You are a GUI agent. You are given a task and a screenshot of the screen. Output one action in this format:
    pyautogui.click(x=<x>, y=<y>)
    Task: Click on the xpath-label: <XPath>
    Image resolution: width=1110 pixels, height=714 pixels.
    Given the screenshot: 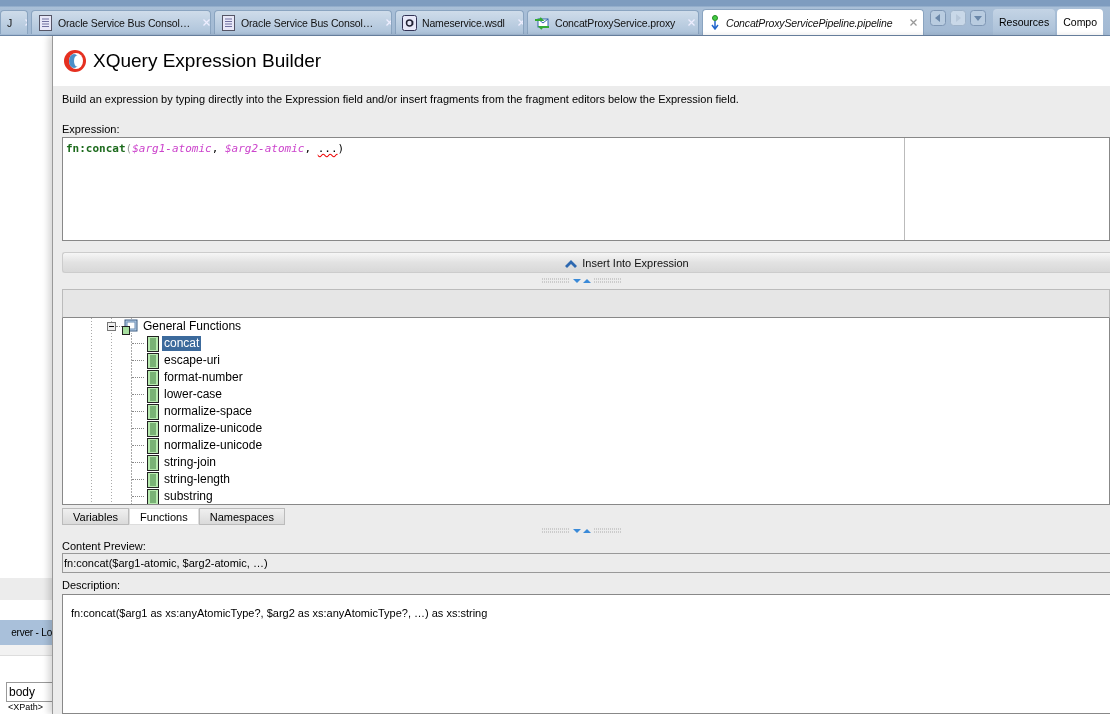 What is the action you would take?
    pyautogui.click(x=26, y=707)
    